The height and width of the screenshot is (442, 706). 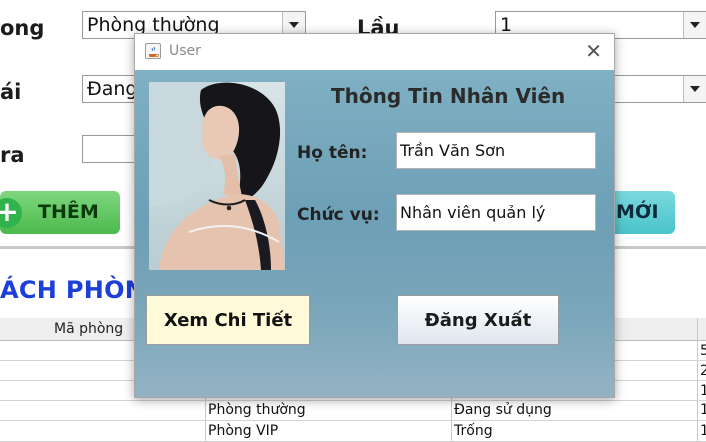 I want to click on table-cell: 2, so click(x=703, y=371).